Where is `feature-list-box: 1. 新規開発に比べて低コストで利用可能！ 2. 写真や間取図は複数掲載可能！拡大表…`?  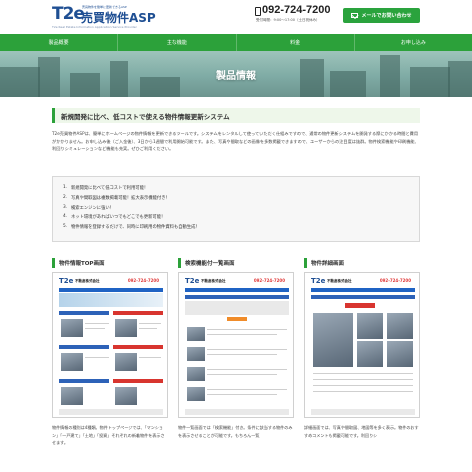
feature-list-box: 1. 新規開発に比べて低コストで利用可能！ 2. 写真や間取図は複数掲載可能！拡大表… is located at coordinates (236, 209).